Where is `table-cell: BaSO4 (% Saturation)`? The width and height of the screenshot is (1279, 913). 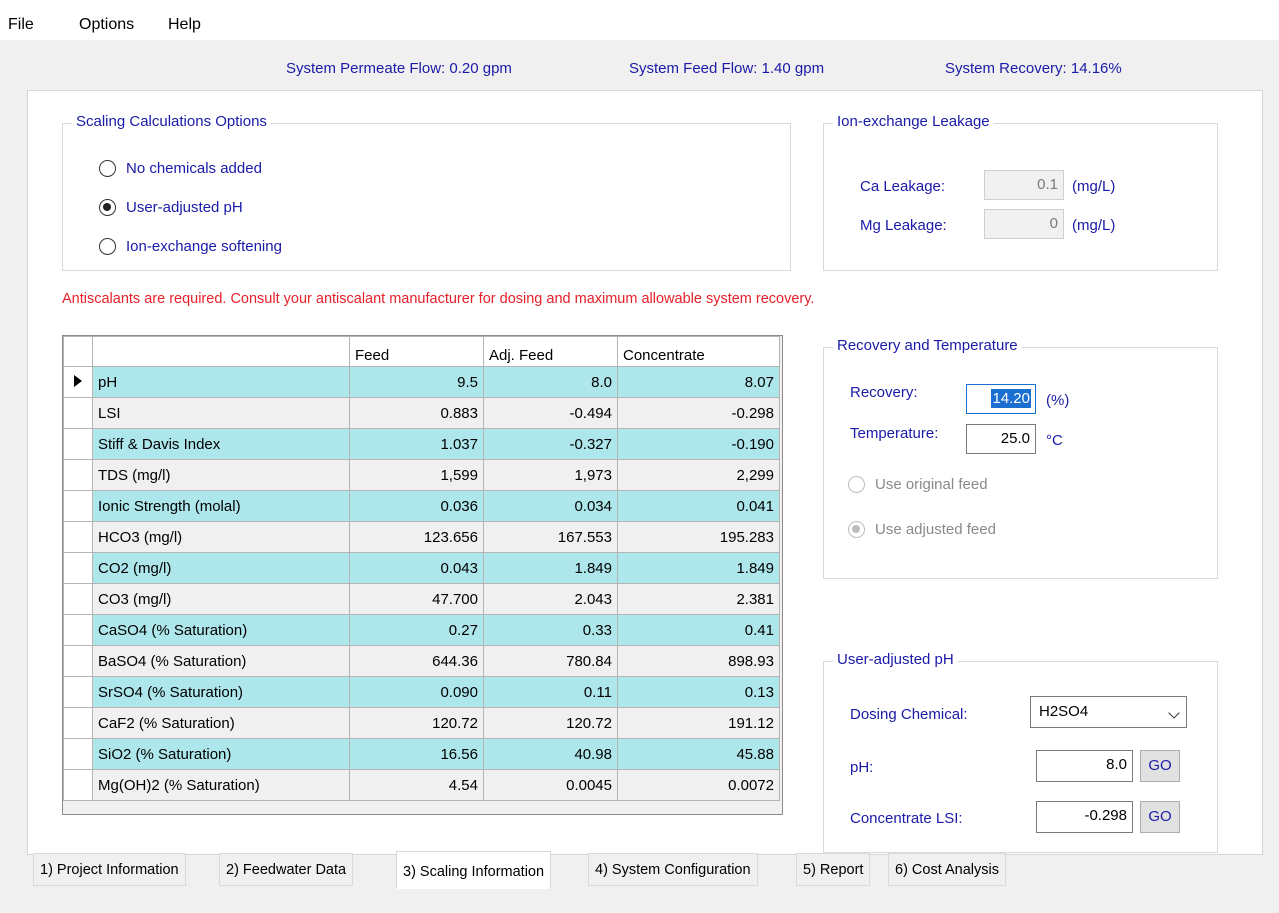 table-cell: BaSO4 (% Saturation) is located at coordinates (221, 661).